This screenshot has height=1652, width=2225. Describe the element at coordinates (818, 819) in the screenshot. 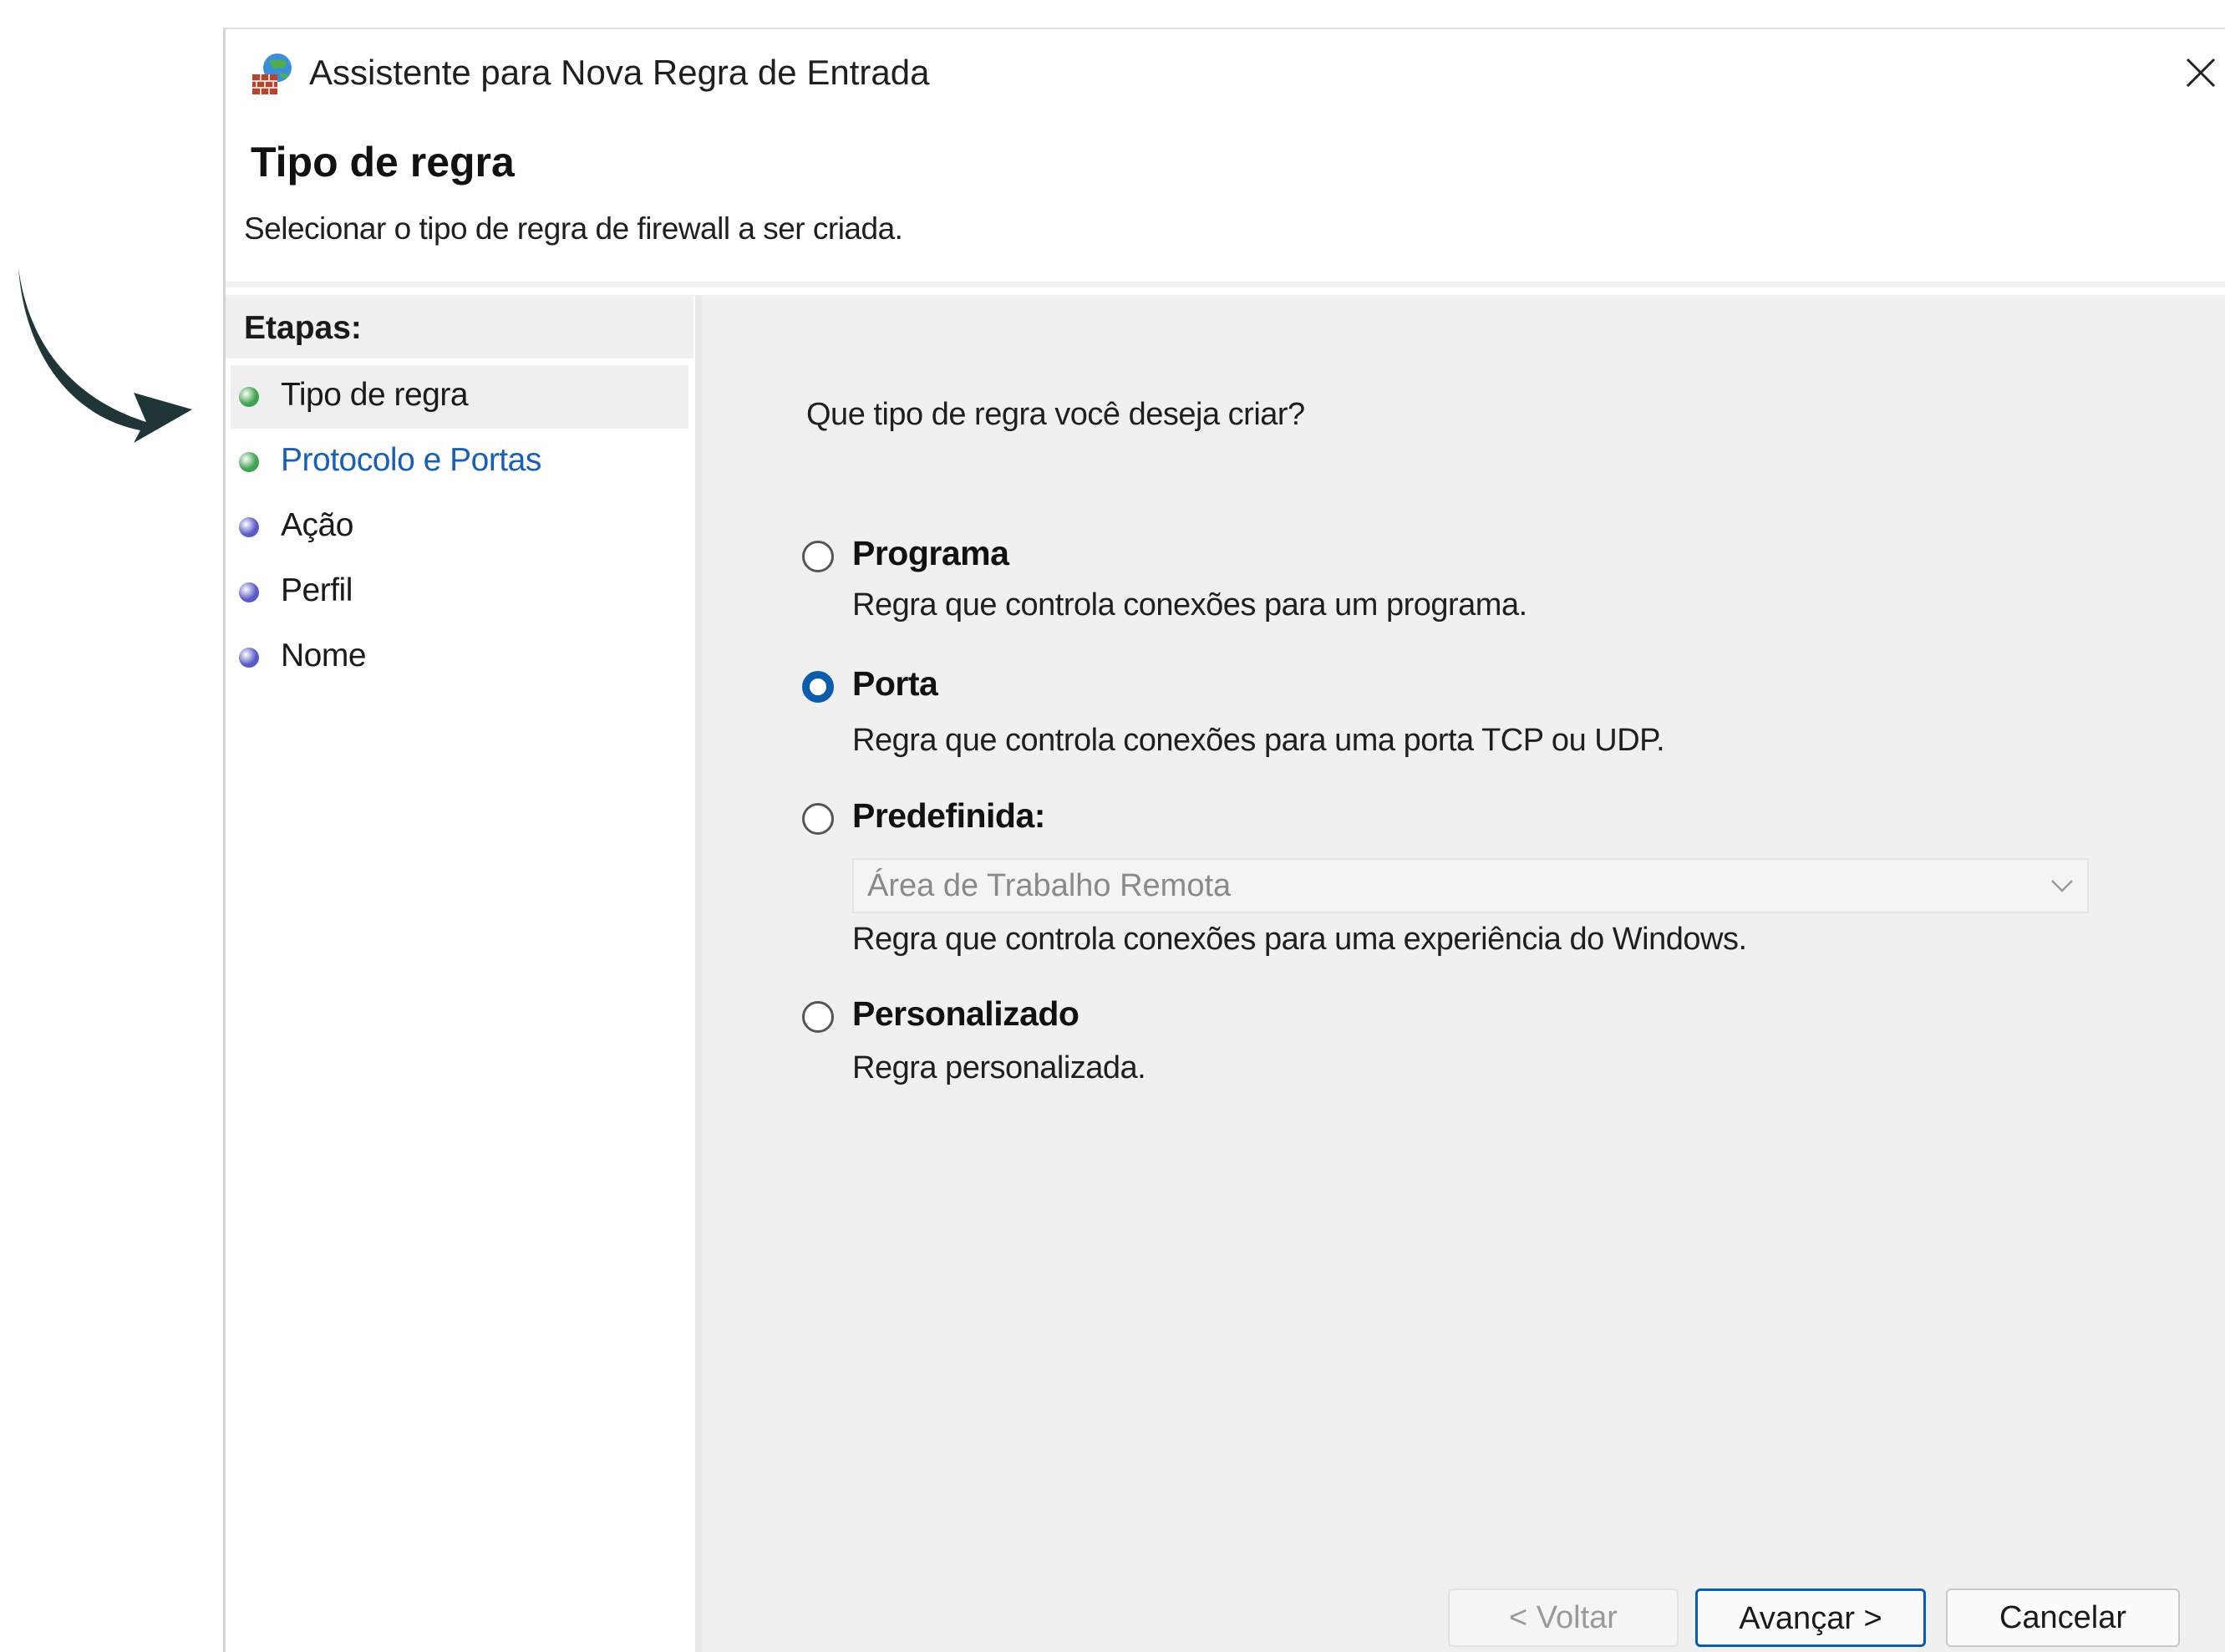

I see `radio-predefinida` at that location.